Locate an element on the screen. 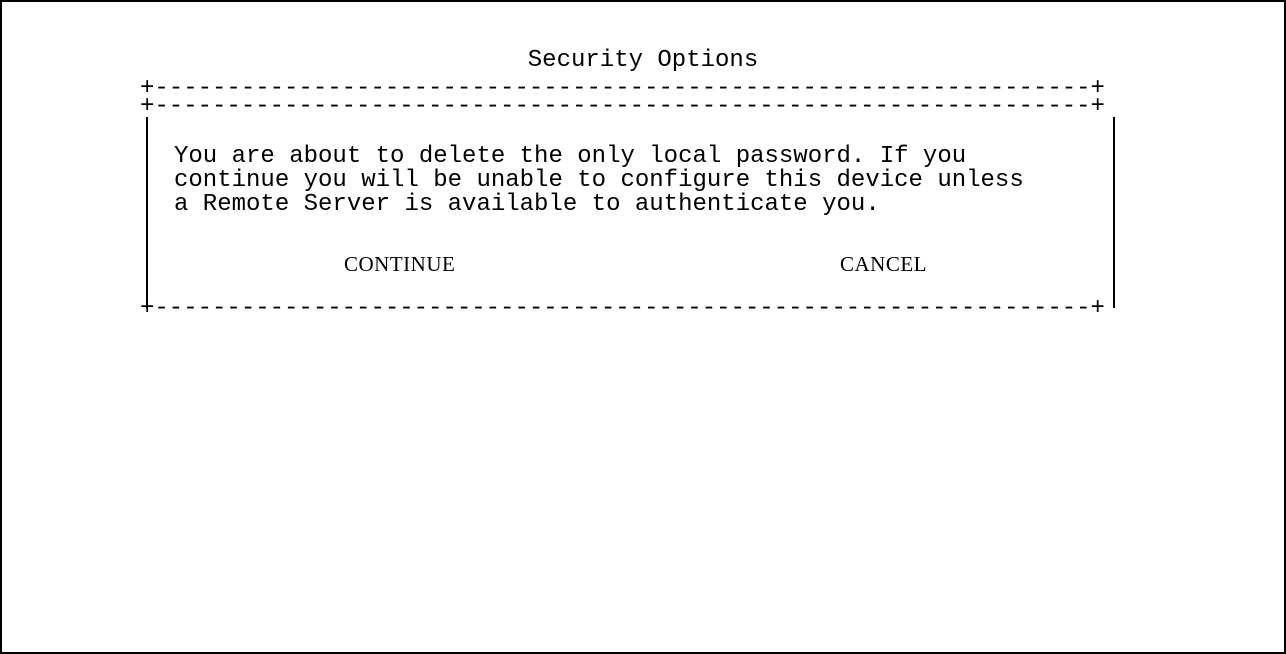 The height and width of the screenshot is (654, 1286). continue-button: CONTINUE is located at coordinates (399, 264).